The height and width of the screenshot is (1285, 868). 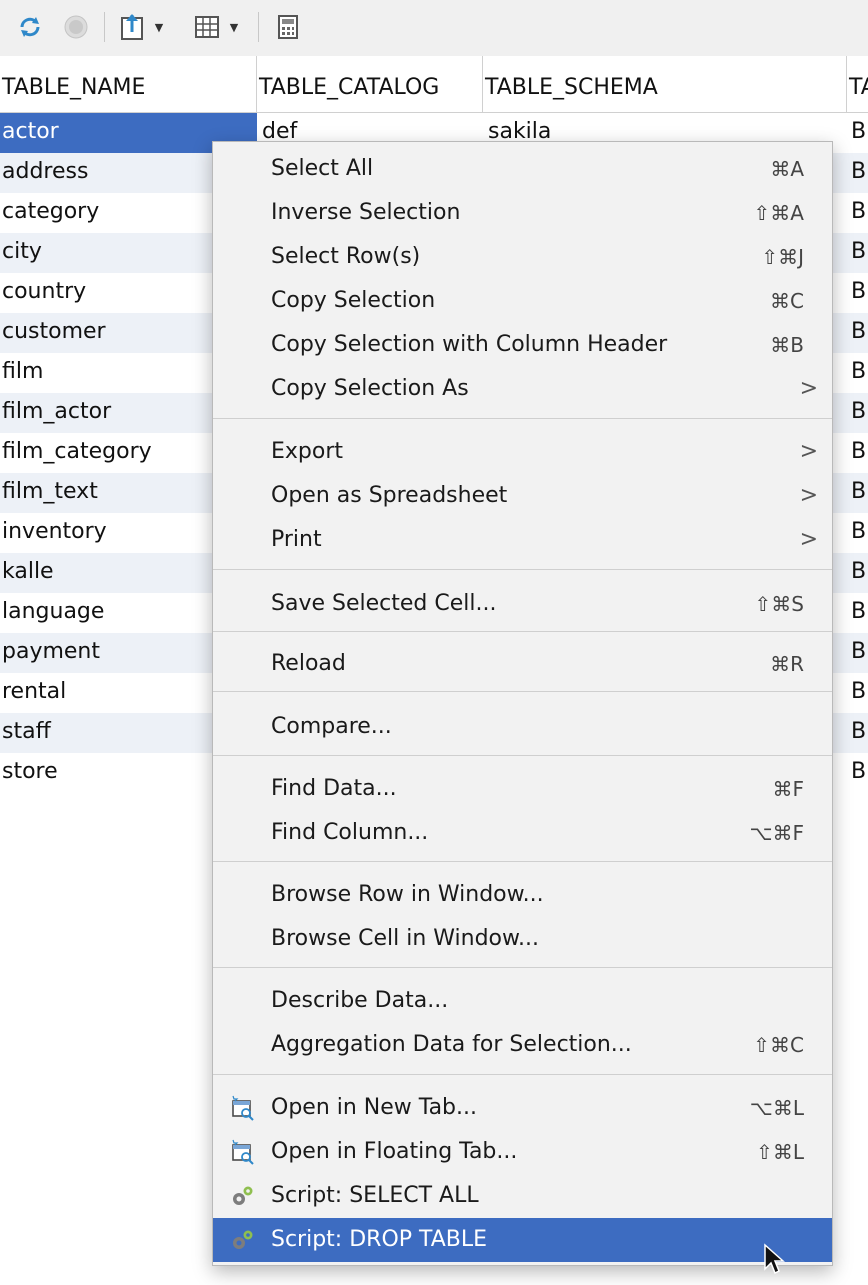 What do you see at coordinates (322, 168) in the screenshot?
I see `menu-item-label: Select All` at bounding box center [322, 168].